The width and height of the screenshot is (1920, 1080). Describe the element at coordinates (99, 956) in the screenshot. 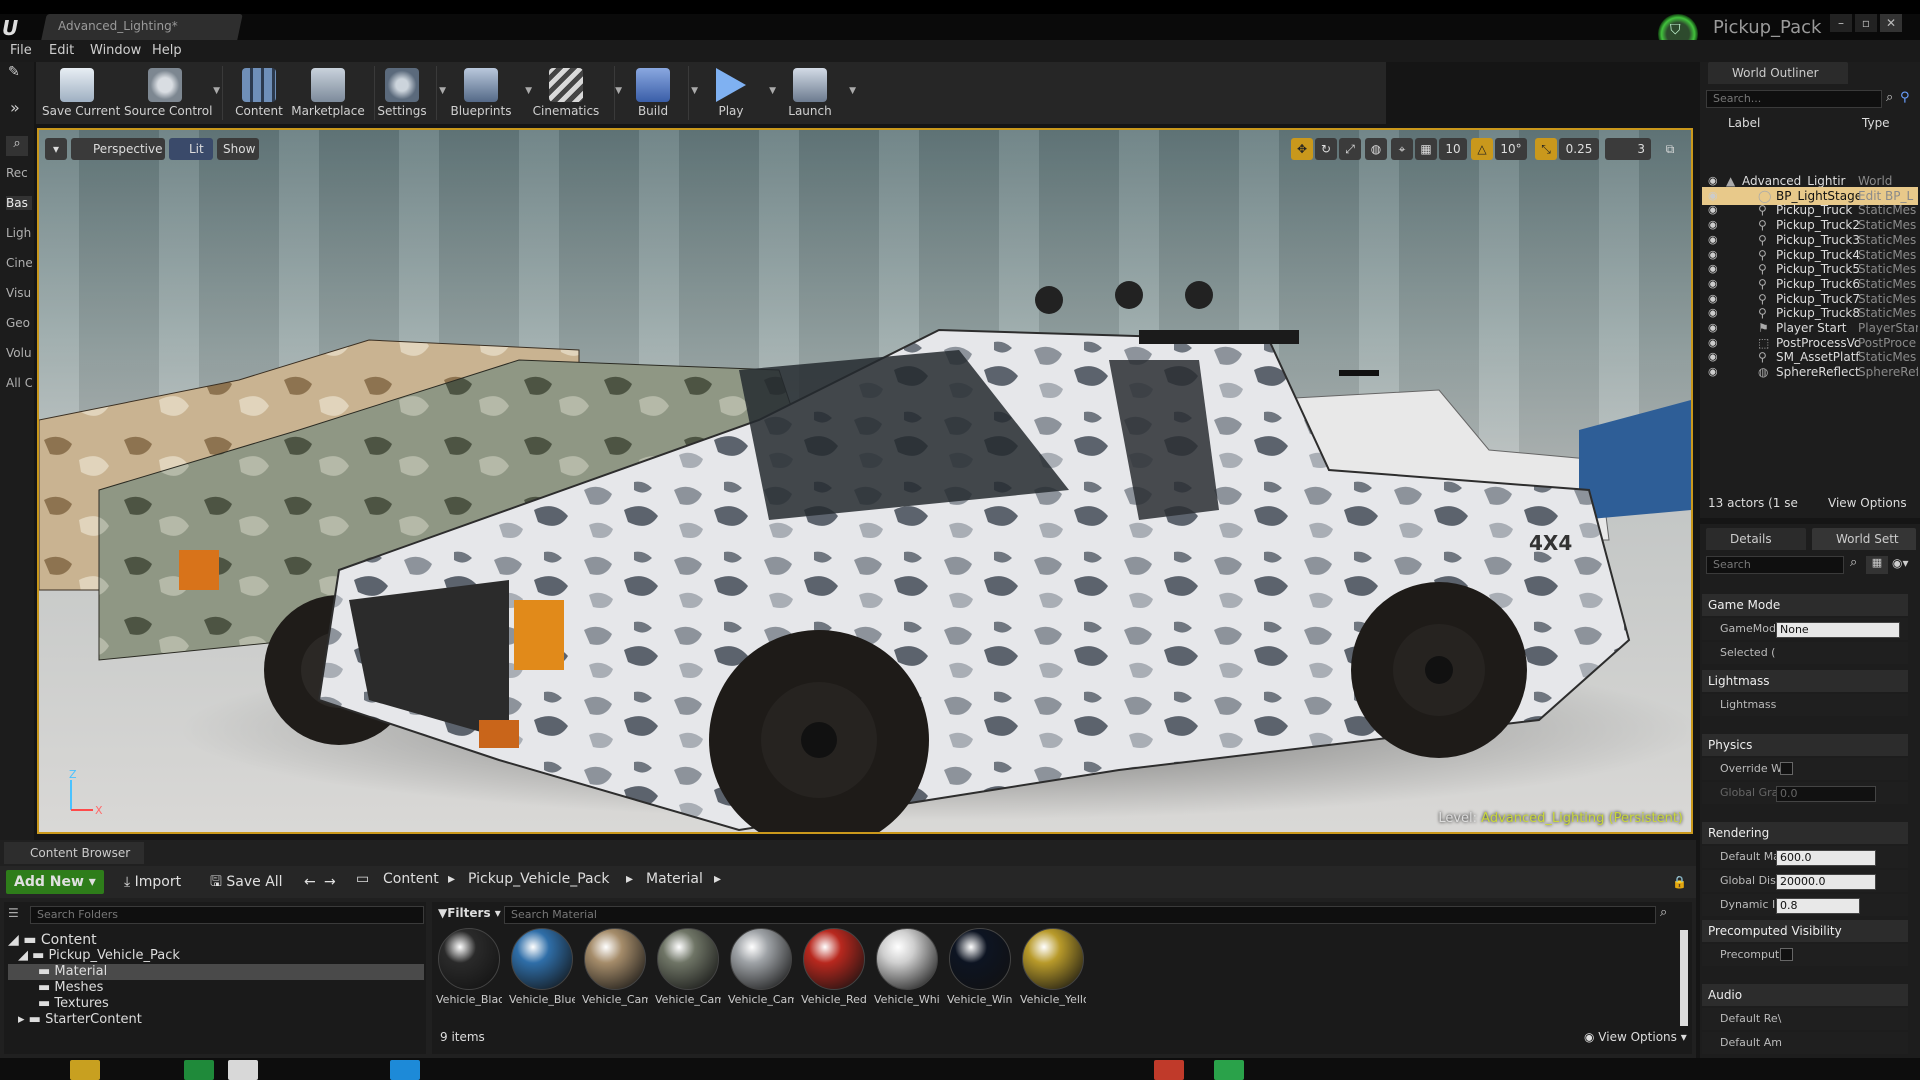

I see `tree-pickup-vehicle-pack: ◢ ▬ Pickup_Vehicle_Pack` at that location.